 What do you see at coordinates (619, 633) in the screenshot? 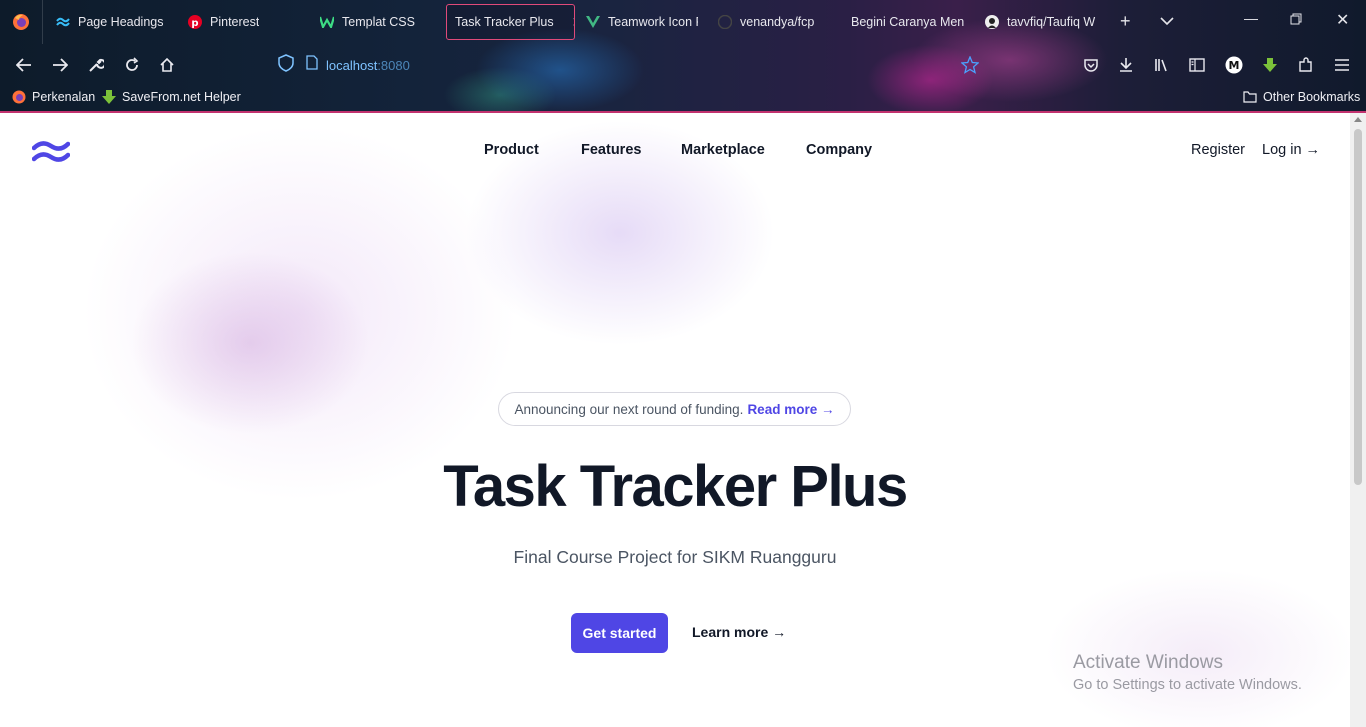
I see `get-started-button: Get started` at bounding box center [619, 633].